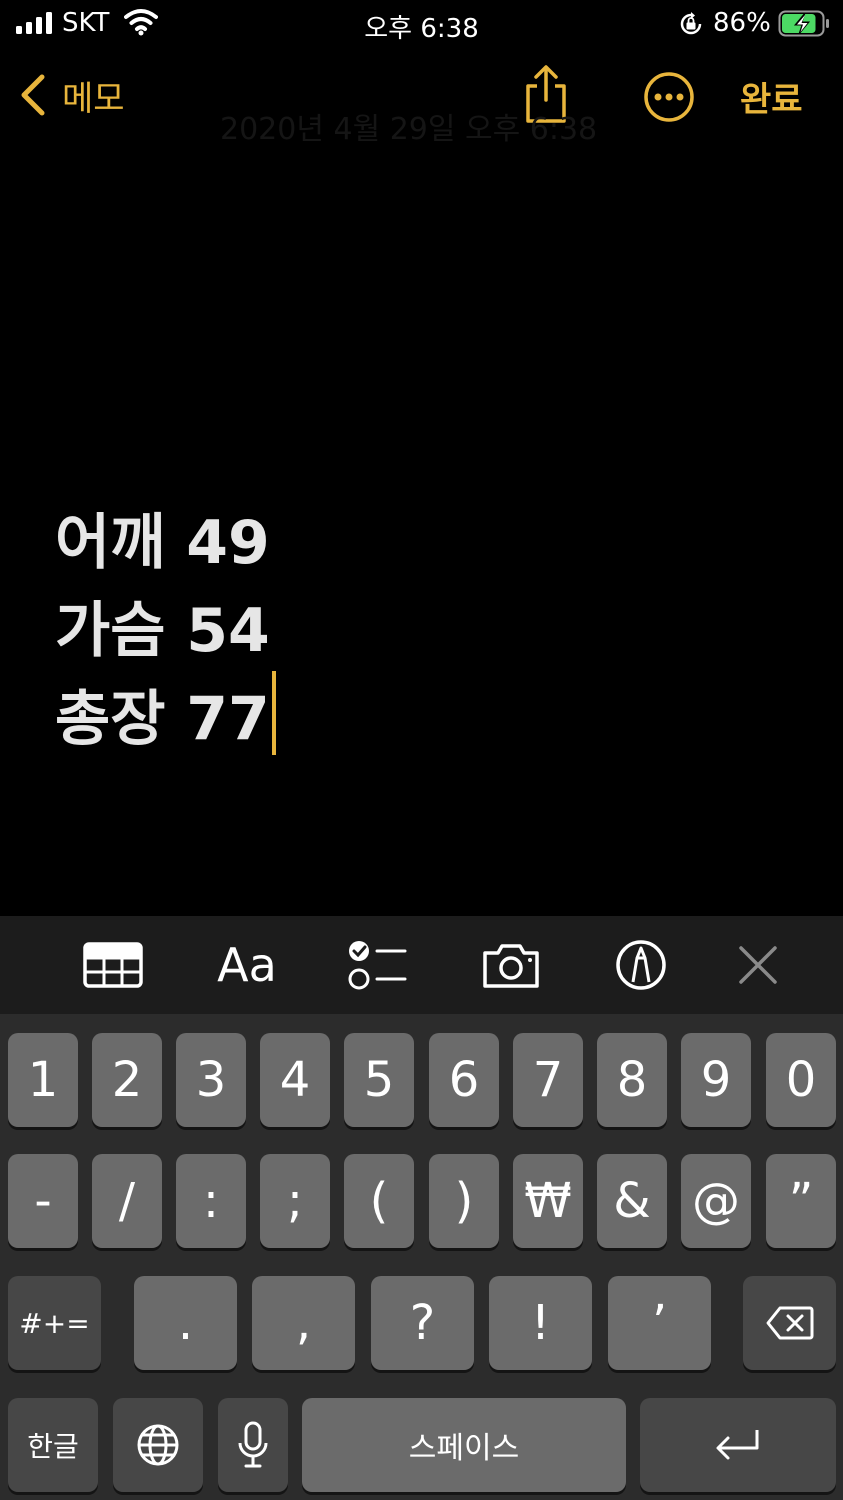  Describe the element at coordinates (669, 97) in the screenshot. I see `more-icon` at that location.